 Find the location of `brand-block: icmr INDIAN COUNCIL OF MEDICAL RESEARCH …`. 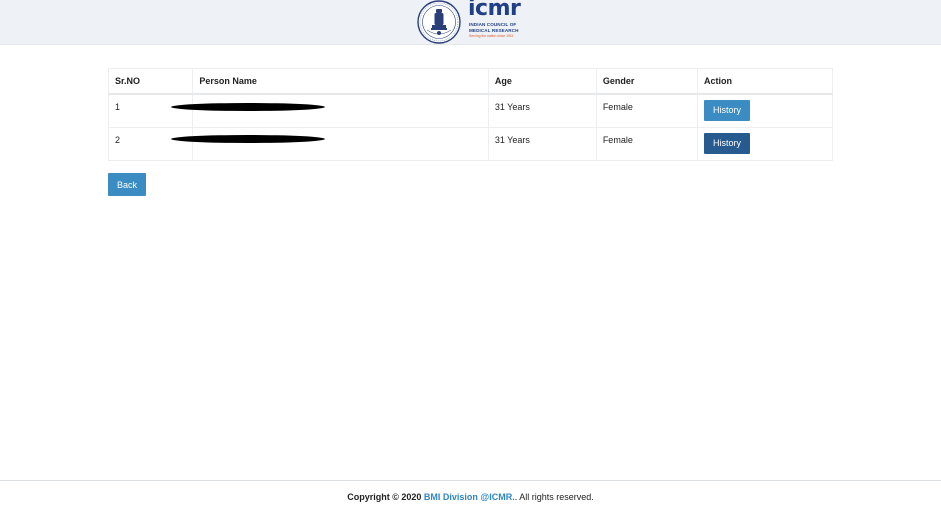

brand-block: icmr INDIAN COUNCIL OF MEDICAL RESEARCH … is located at coordinates (497, 22).